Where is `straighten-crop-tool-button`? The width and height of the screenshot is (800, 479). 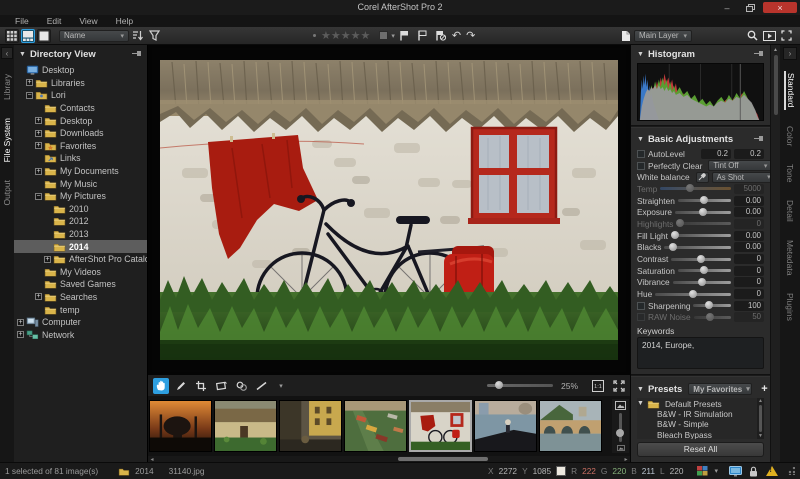 straighten-crop-tool-button is located at coordinates (221, 386).